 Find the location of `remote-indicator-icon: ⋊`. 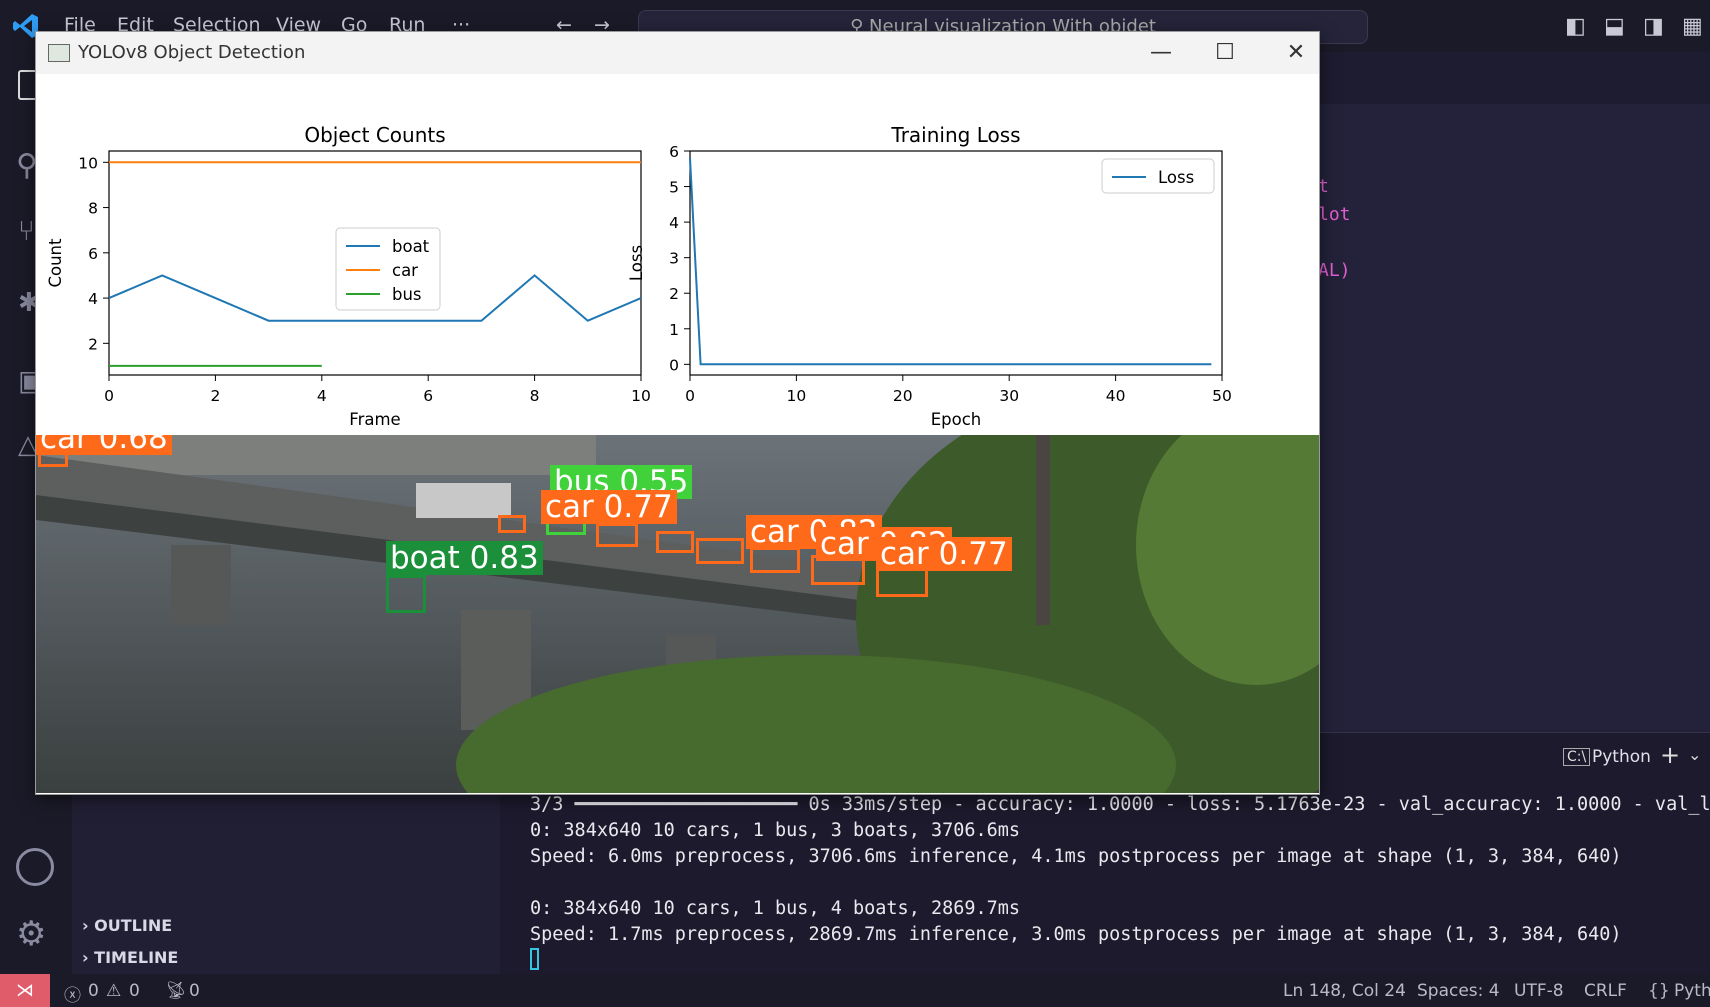

remote-indicator-icon: ⋊ is located at coordinates (25, 990).